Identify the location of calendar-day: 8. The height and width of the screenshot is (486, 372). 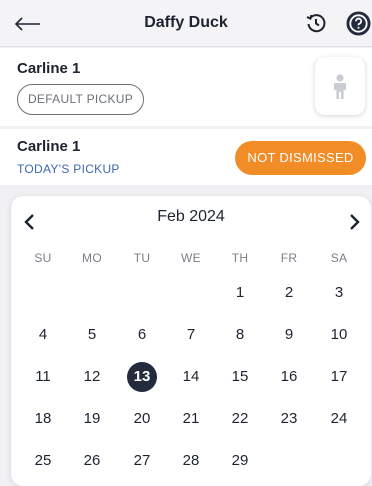
(240, 335).